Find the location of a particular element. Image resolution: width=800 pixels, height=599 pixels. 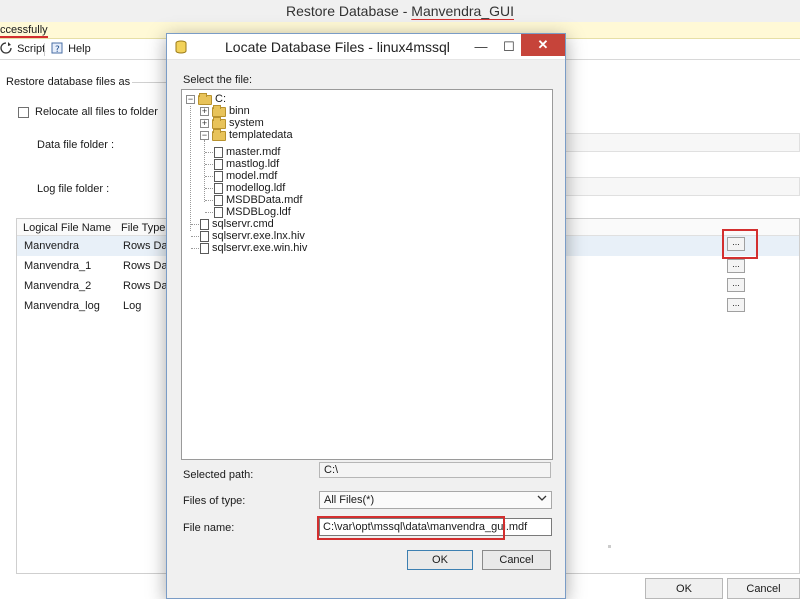

file-name-highlight-box is located at coordinates (411, 528).